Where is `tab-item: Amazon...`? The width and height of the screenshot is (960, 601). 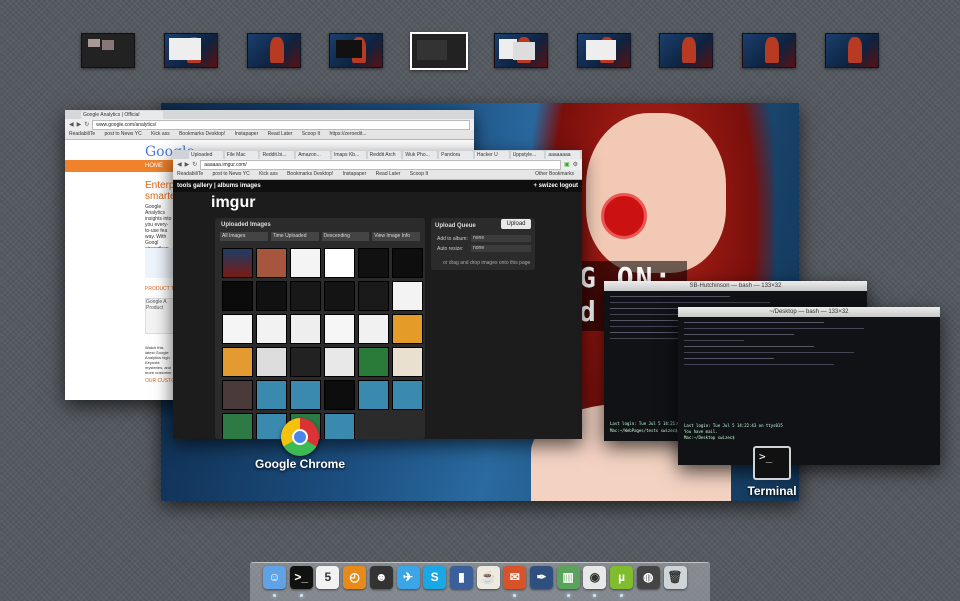 tab-item: Amazon... is located at coordinates (313, 155).